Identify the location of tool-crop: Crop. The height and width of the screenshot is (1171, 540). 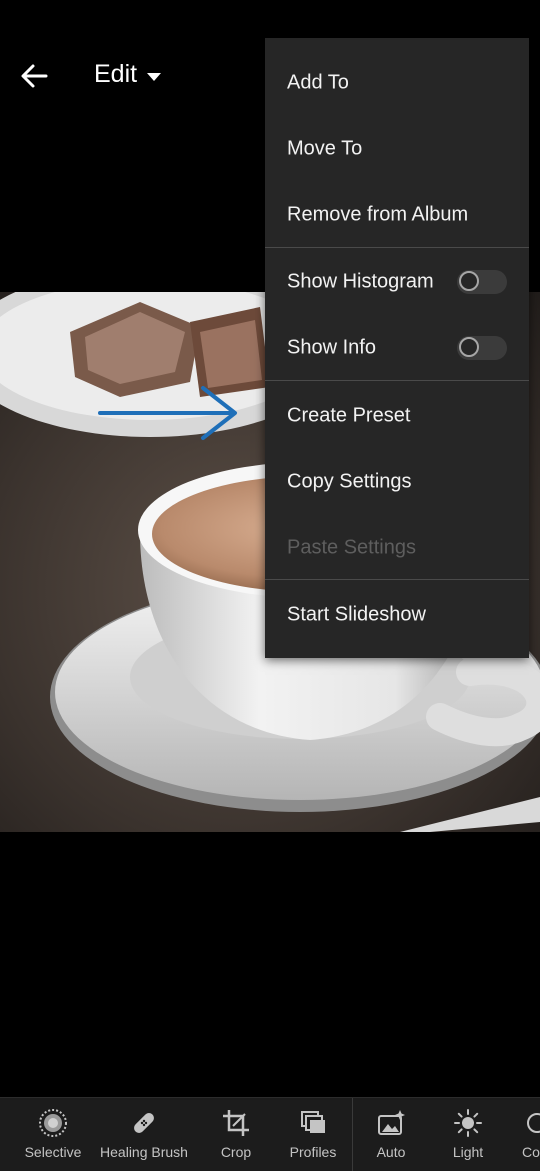
(236, 1134).